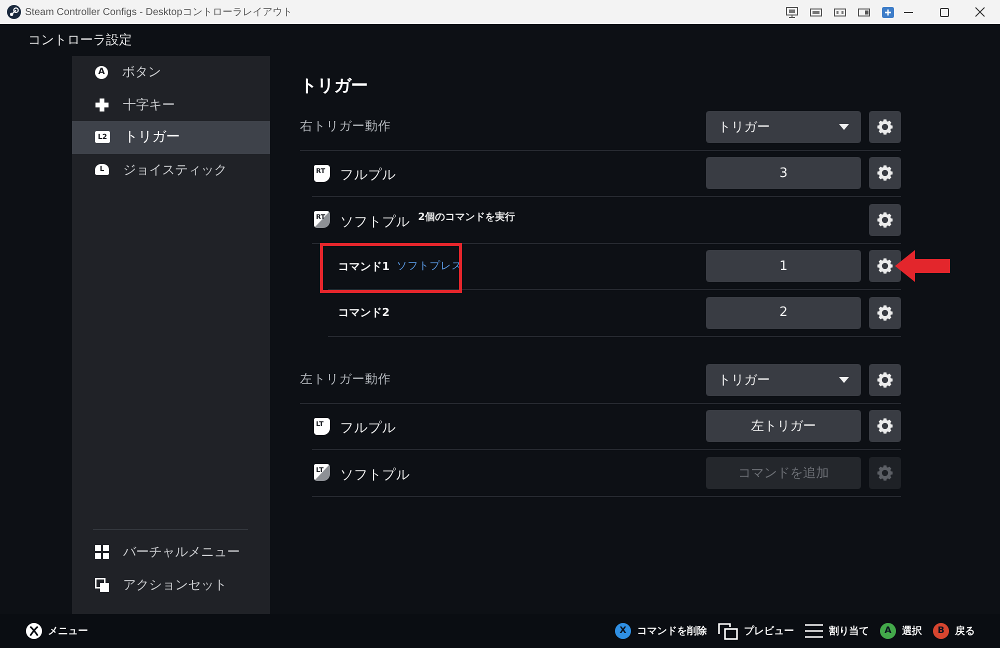  Describe the element at coordinates (944, 12) in the screenshot. I see `maximize-icon` at that location.